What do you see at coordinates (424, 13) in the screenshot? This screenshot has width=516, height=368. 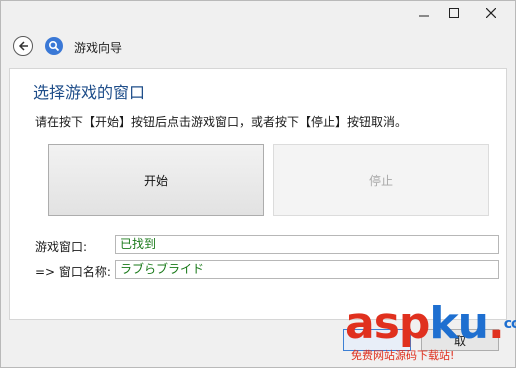 I see `minimize-button` at bounding box center [424, 13].